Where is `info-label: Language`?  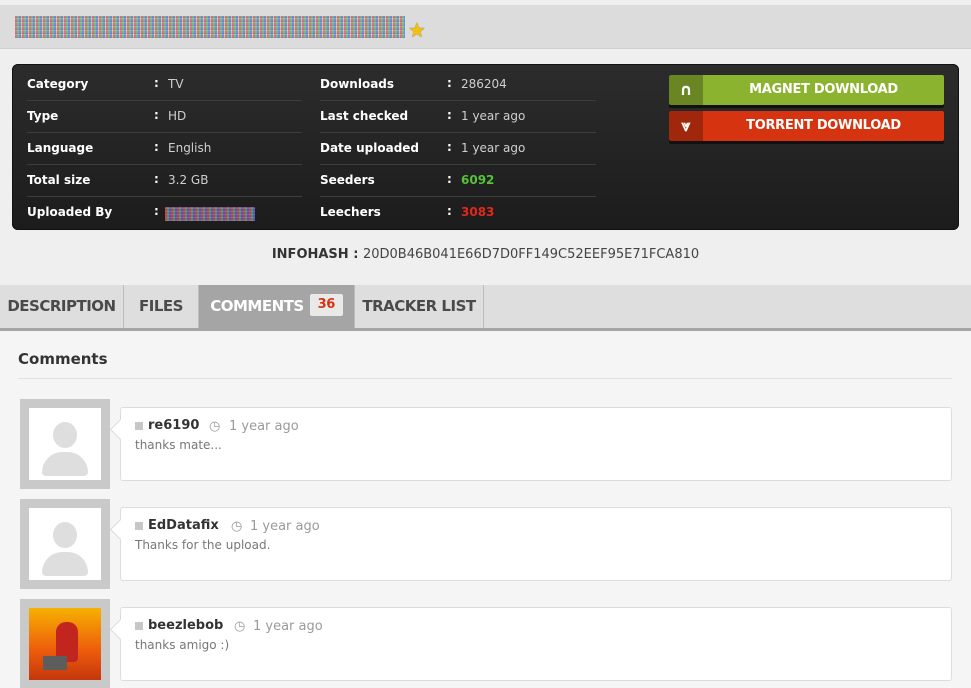
info-label: Language is located at coordinates (60, 148).